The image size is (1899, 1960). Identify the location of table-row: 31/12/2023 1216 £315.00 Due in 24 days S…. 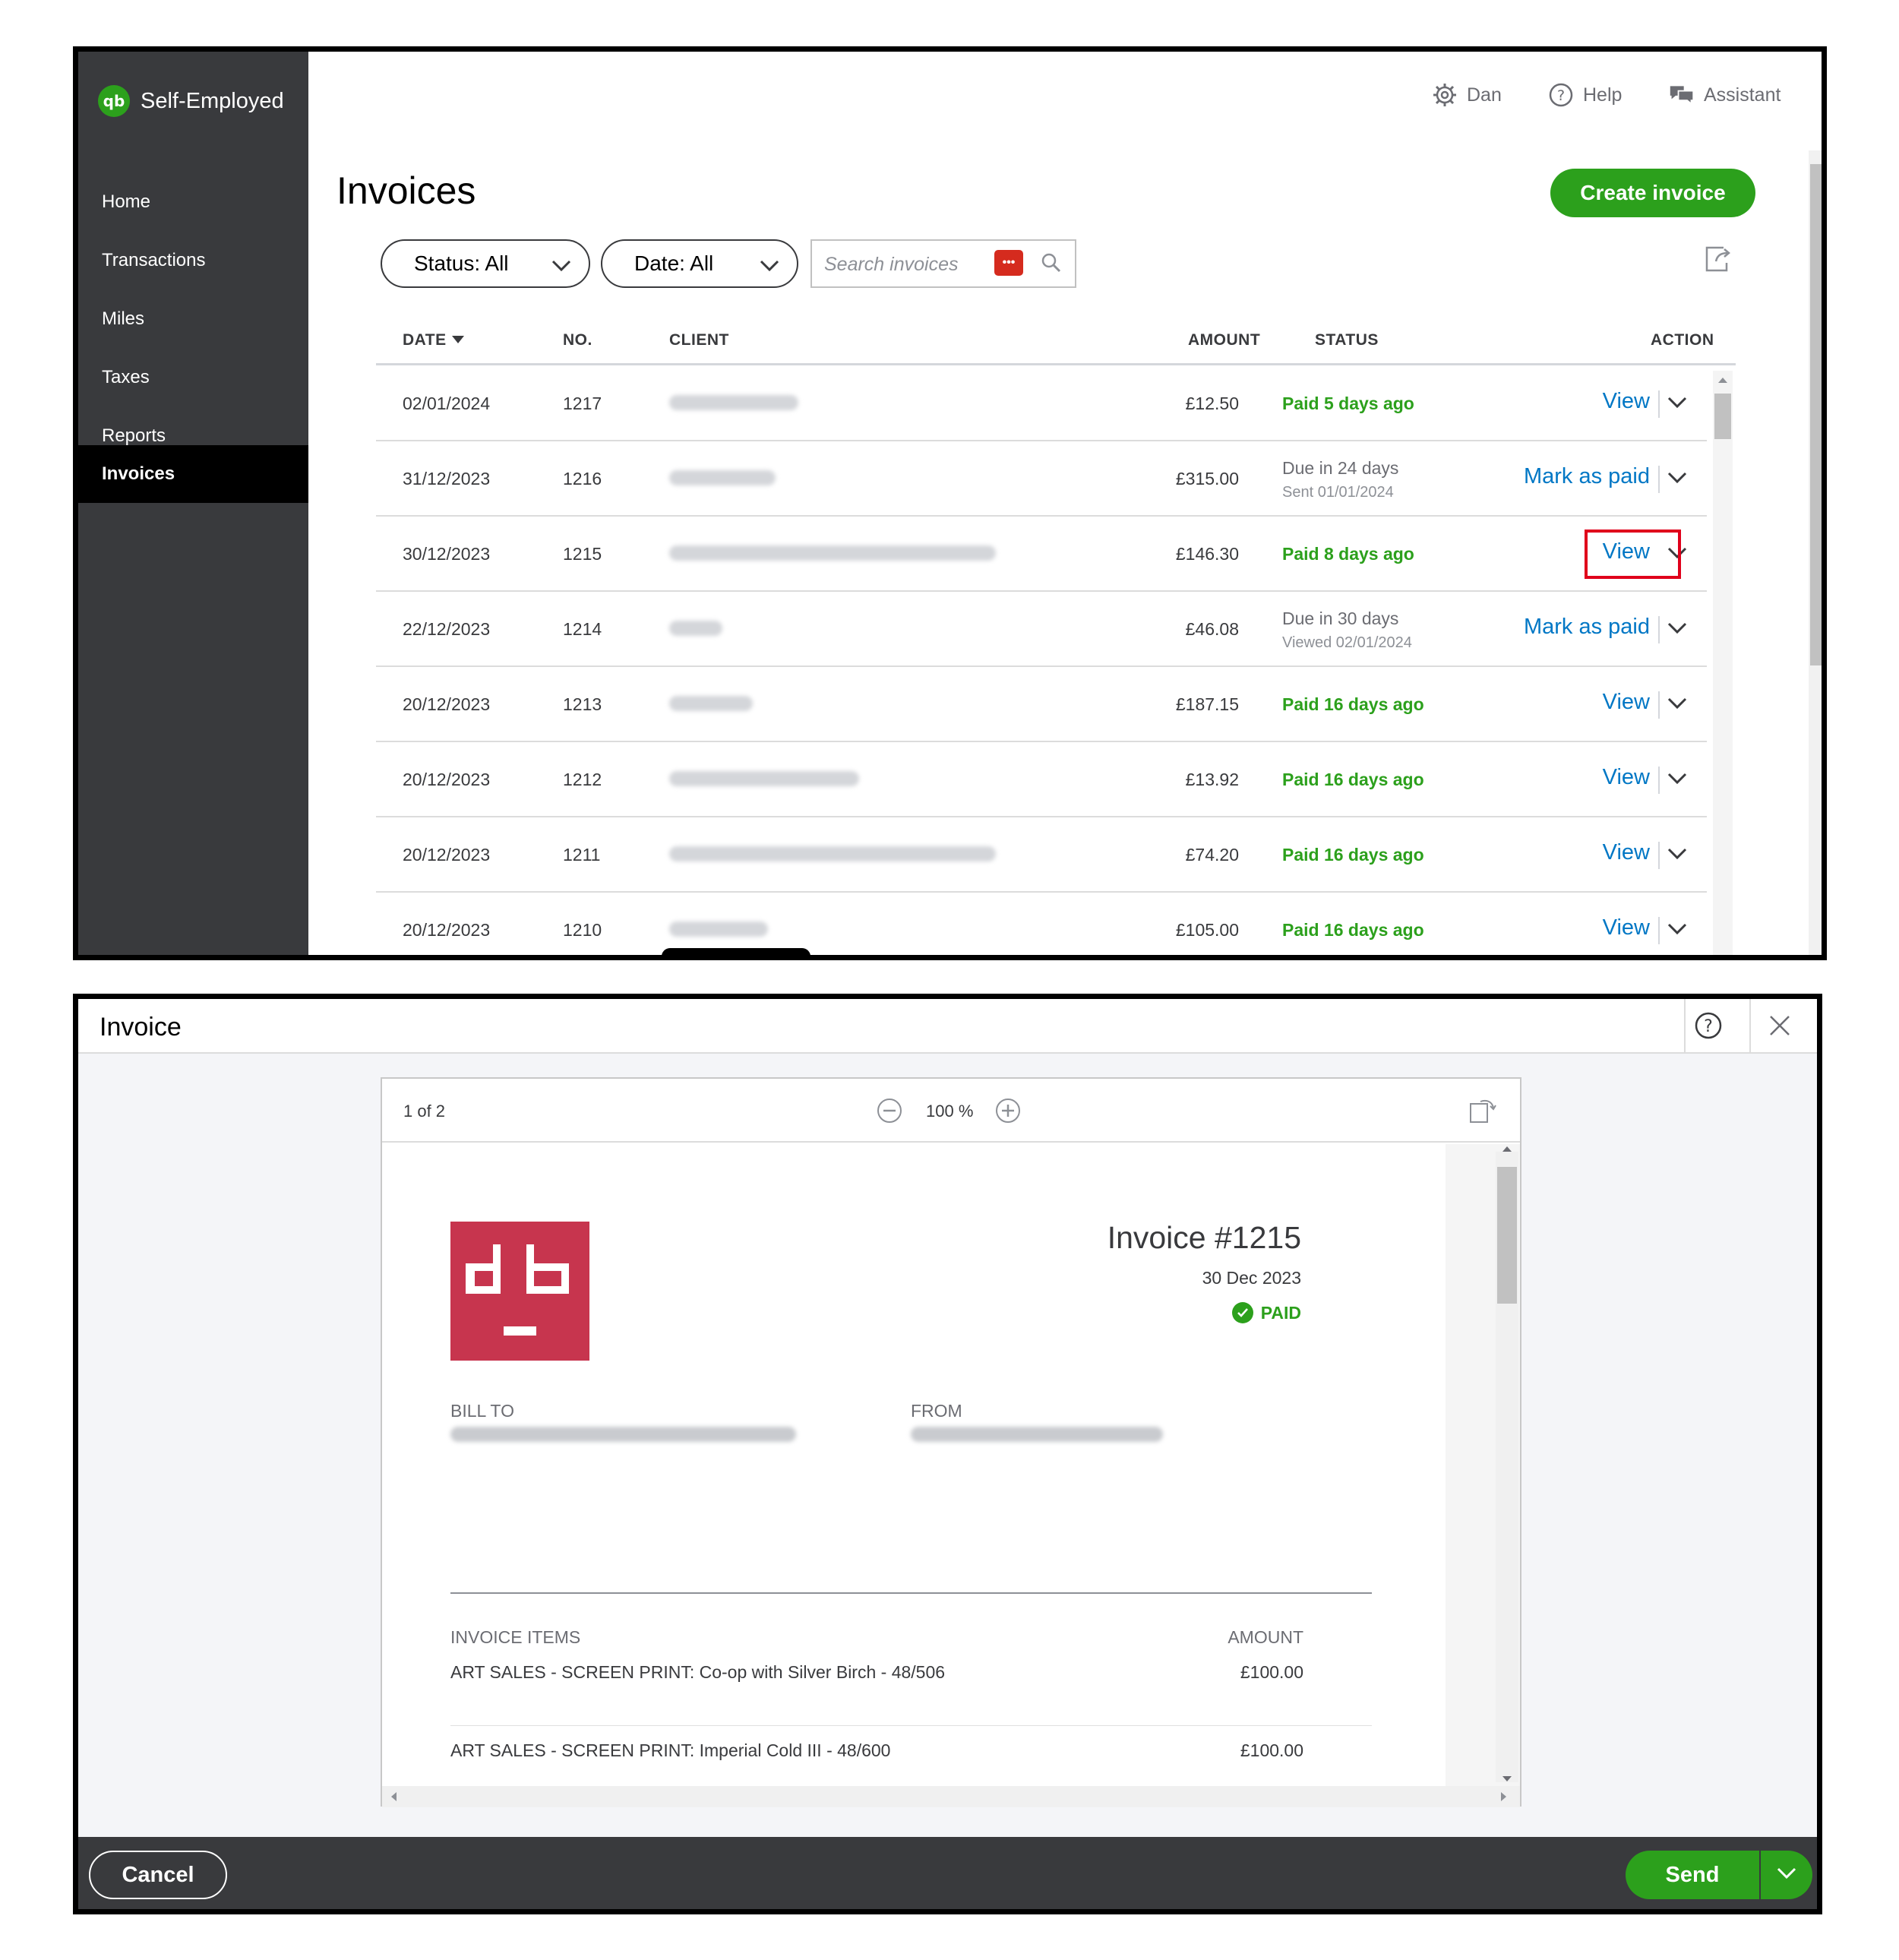
(1042, 479).